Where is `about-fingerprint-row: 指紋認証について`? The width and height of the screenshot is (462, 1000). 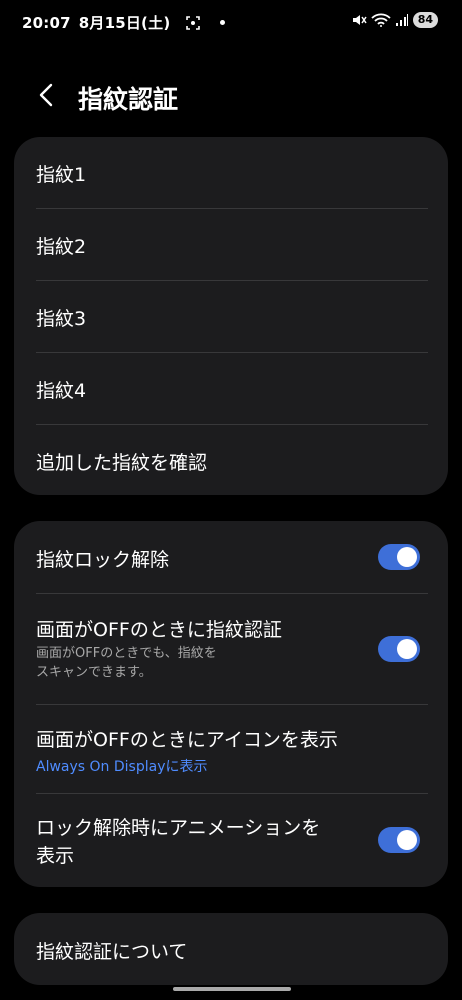
about-fingerprint-row: 指紋認証について is located at coordinates (232, 950).